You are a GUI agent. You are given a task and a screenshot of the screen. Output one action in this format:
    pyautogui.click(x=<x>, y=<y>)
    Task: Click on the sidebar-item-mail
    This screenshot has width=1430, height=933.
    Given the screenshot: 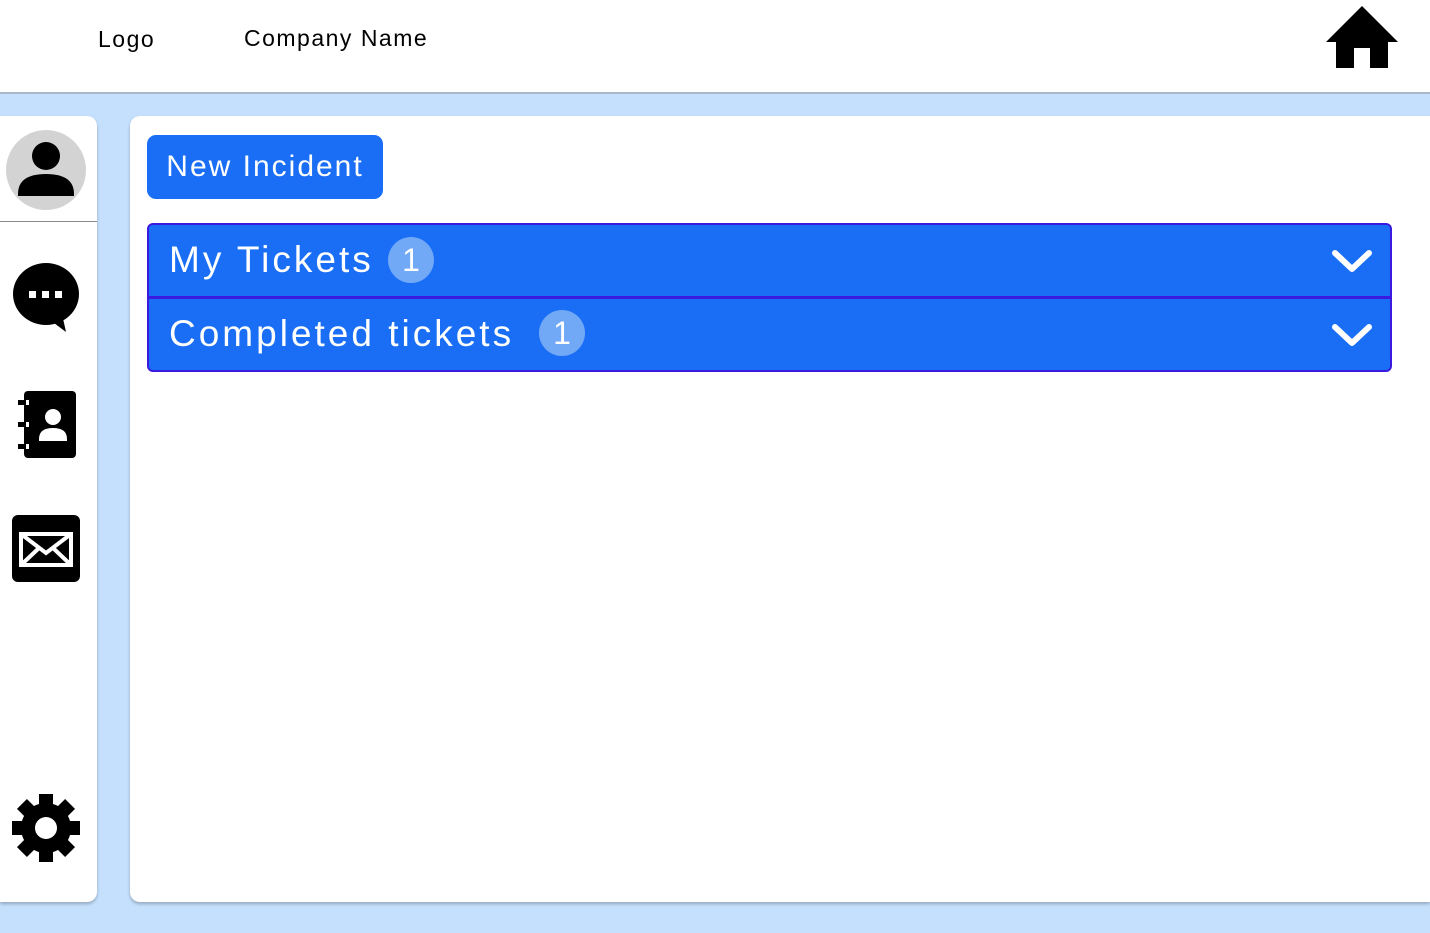 What is the action you would take?
    pyautogui.click(x=46, y=551)
    